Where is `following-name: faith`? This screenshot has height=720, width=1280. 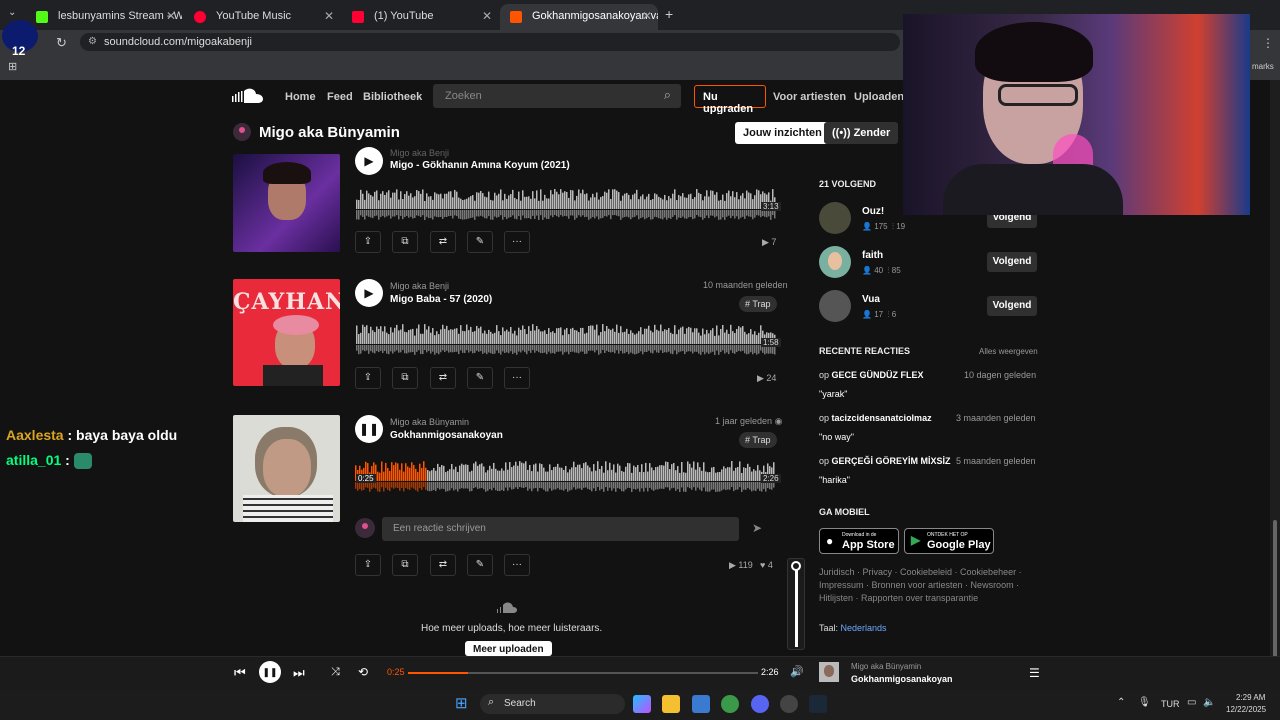
following-name: faith is located at coordinates (872, 255).